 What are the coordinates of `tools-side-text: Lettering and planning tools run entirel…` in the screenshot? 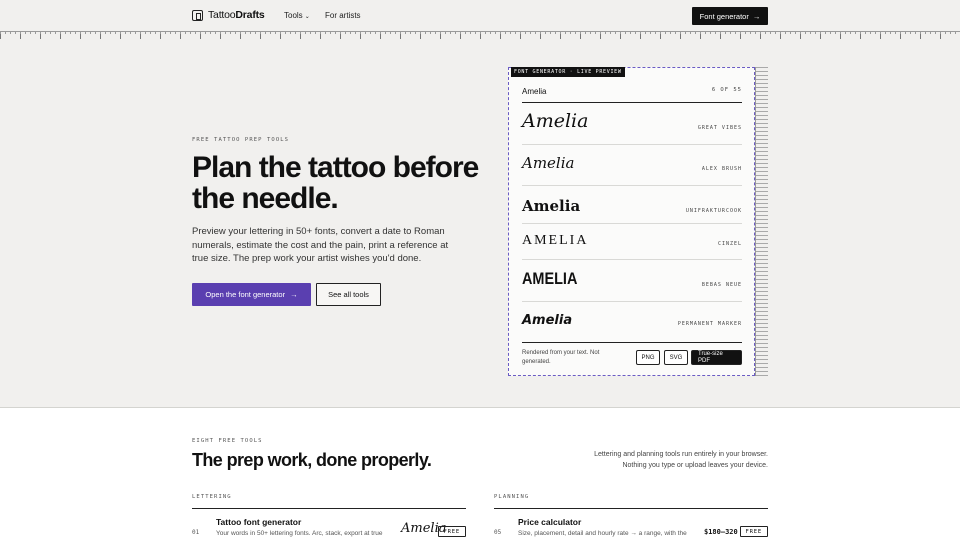 It's located at (668, 460).